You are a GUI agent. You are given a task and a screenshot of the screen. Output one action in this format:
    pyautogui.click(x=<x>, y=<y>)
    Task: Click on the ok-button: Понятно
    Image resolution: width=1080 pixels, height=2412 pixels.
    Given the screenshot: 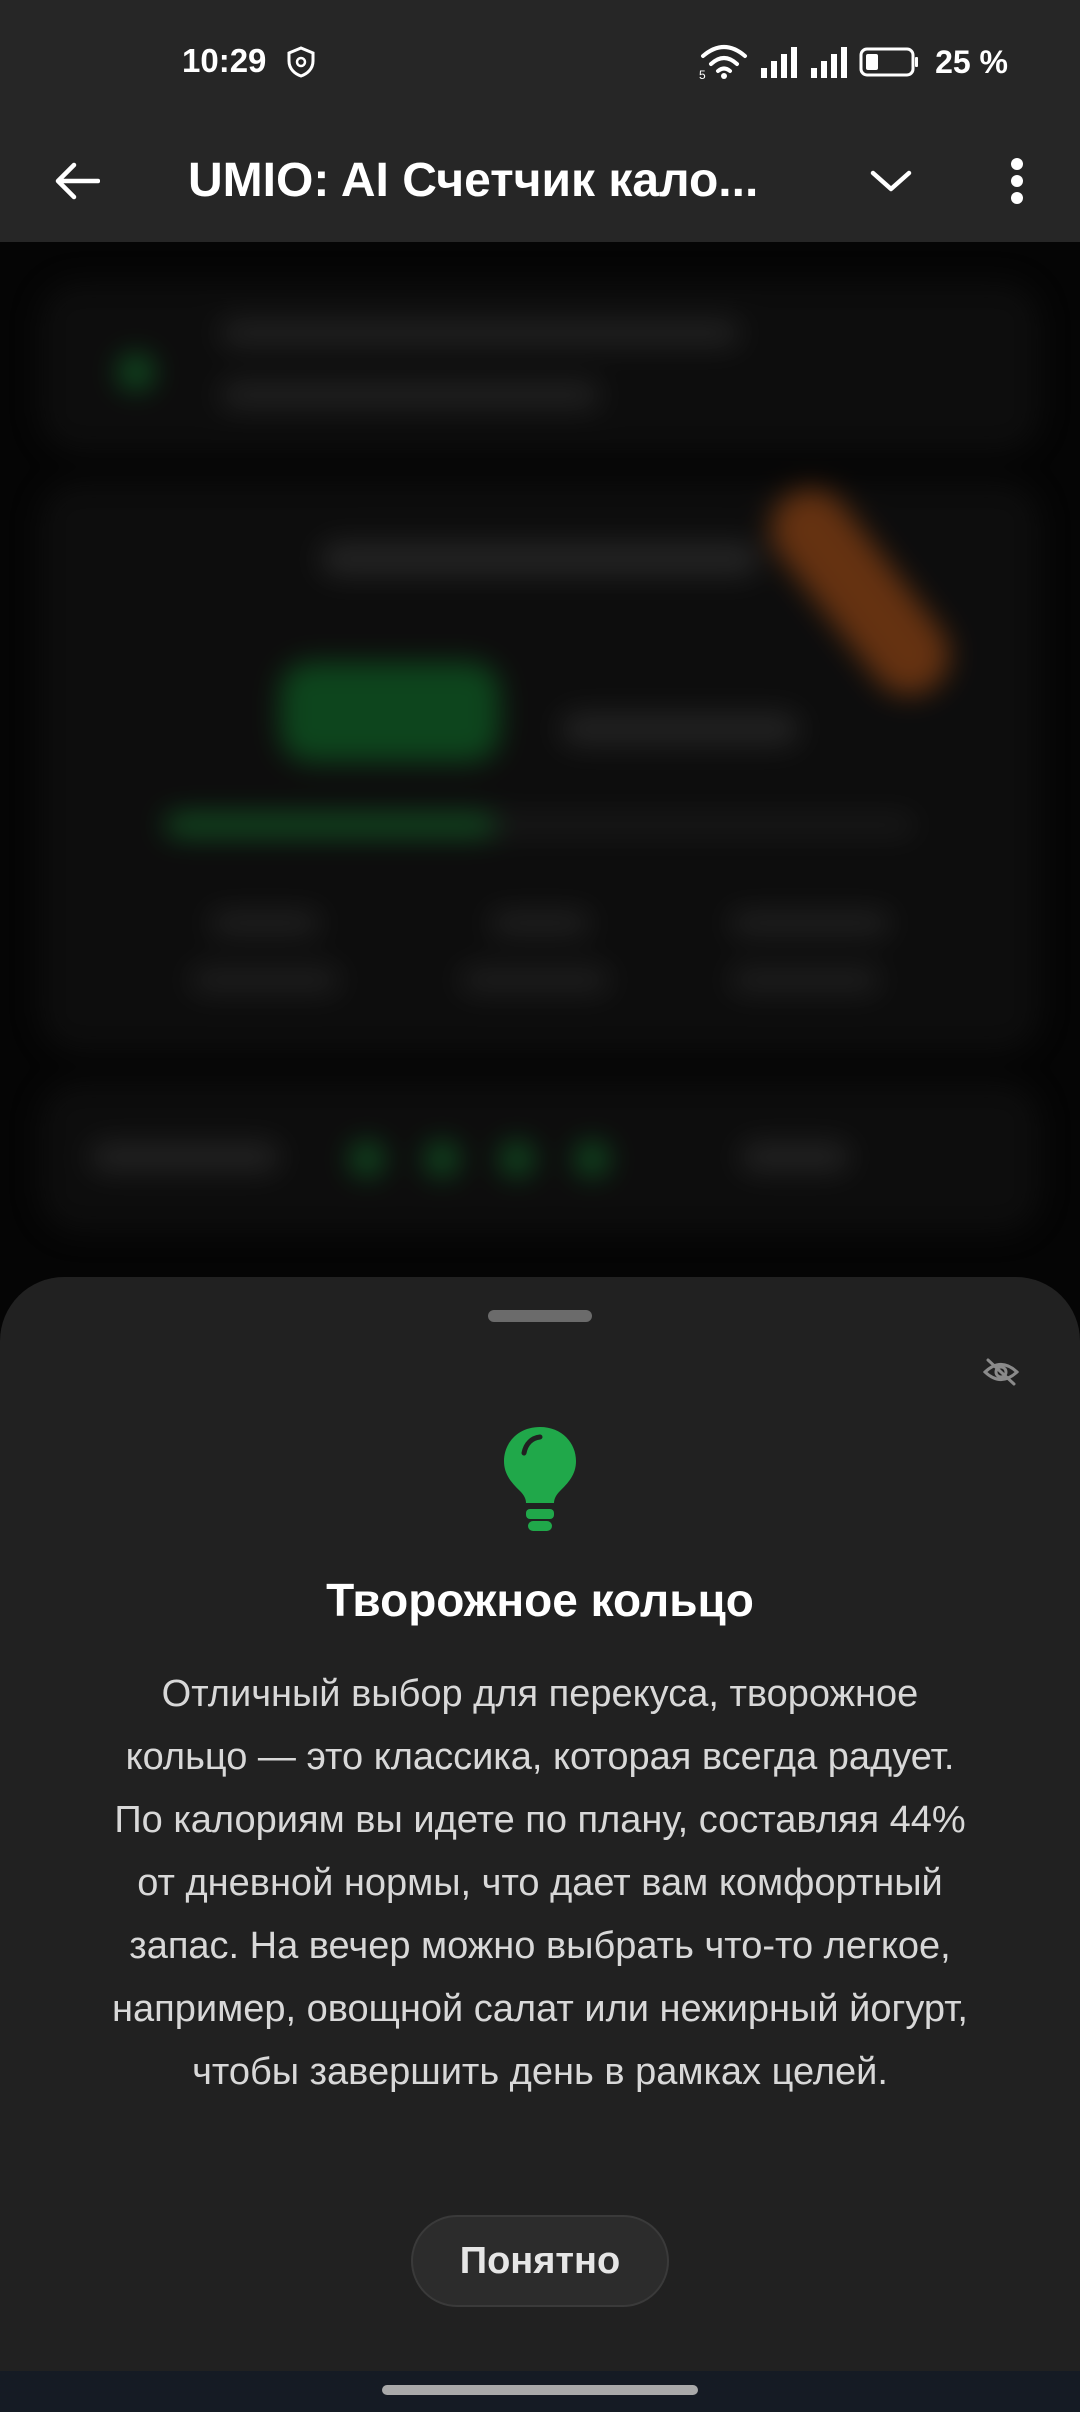 What is the action you would take?
    pyautogui.click(x=540, y=2261)
    